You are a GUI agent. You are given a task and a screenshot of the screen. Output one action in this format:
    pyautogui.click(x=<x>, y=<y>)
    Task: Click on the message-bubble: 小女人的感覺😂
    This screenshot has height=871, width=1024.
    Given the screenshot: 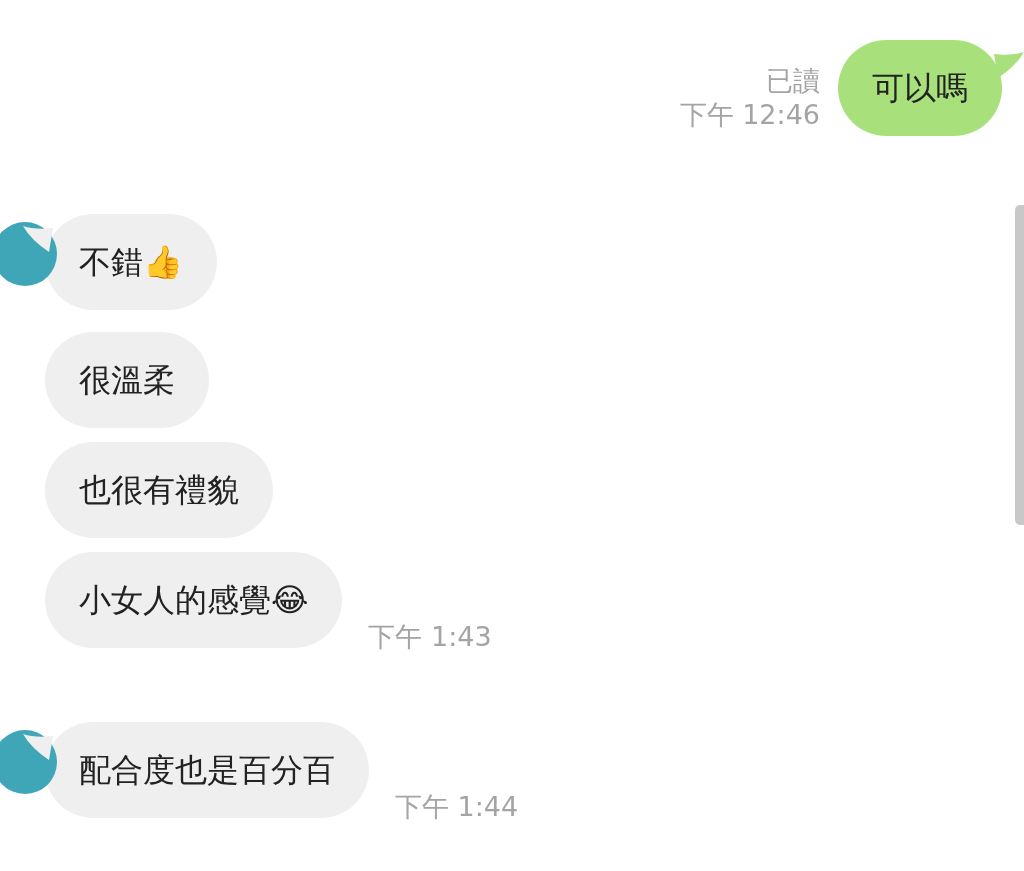 What is the action you would take?
    pyautogui.click(x=194, y=600)
    